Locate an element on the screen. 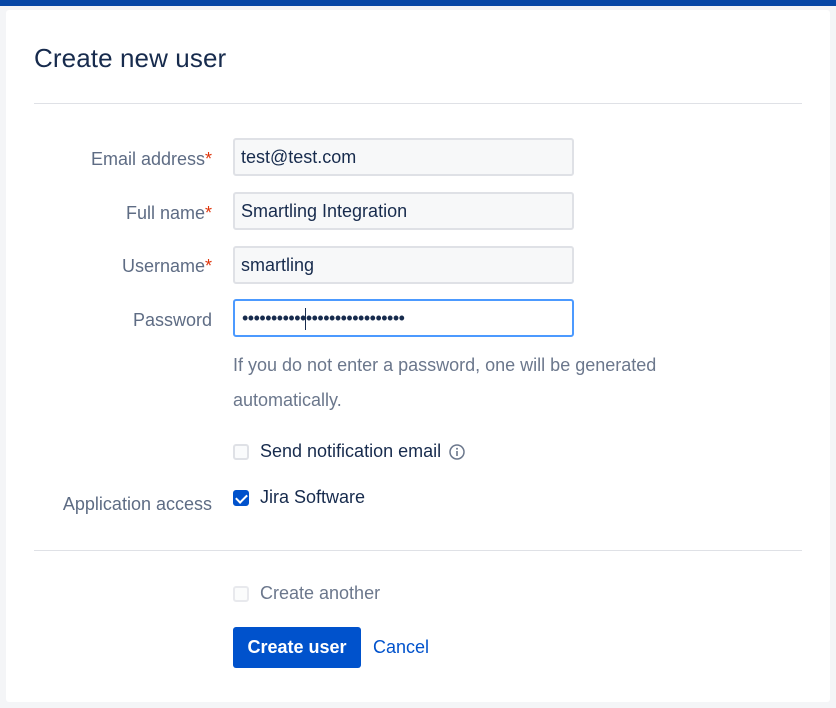 Image resolution: width=836 pixels, height=708 pixels. create-another-label: Create another is located at coordinates (320, 593).